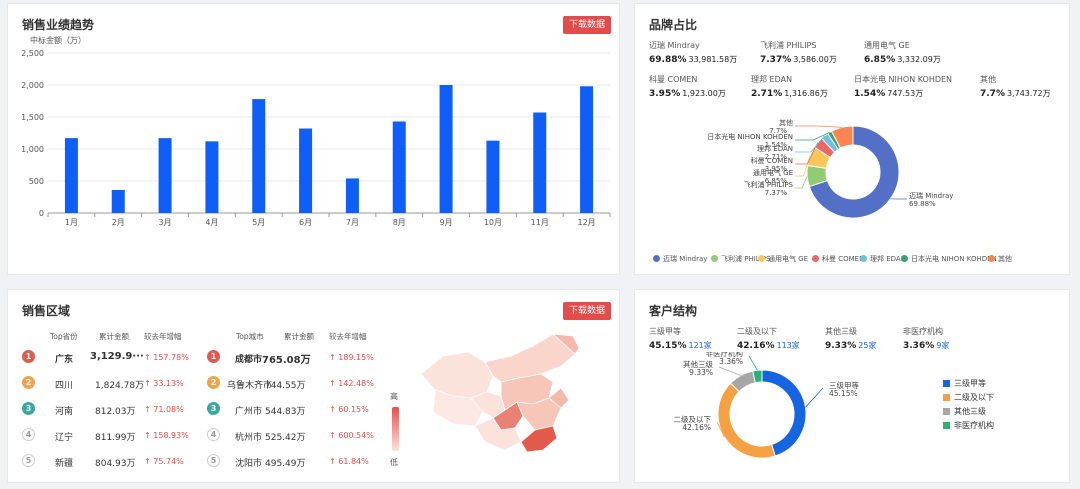 The width and height of the screenshot is (1080, 489). What do you see at coordinates (32, 85) in the screenshot?
I see `y-tick-label: 2,000` at bounding box center [32, 85].